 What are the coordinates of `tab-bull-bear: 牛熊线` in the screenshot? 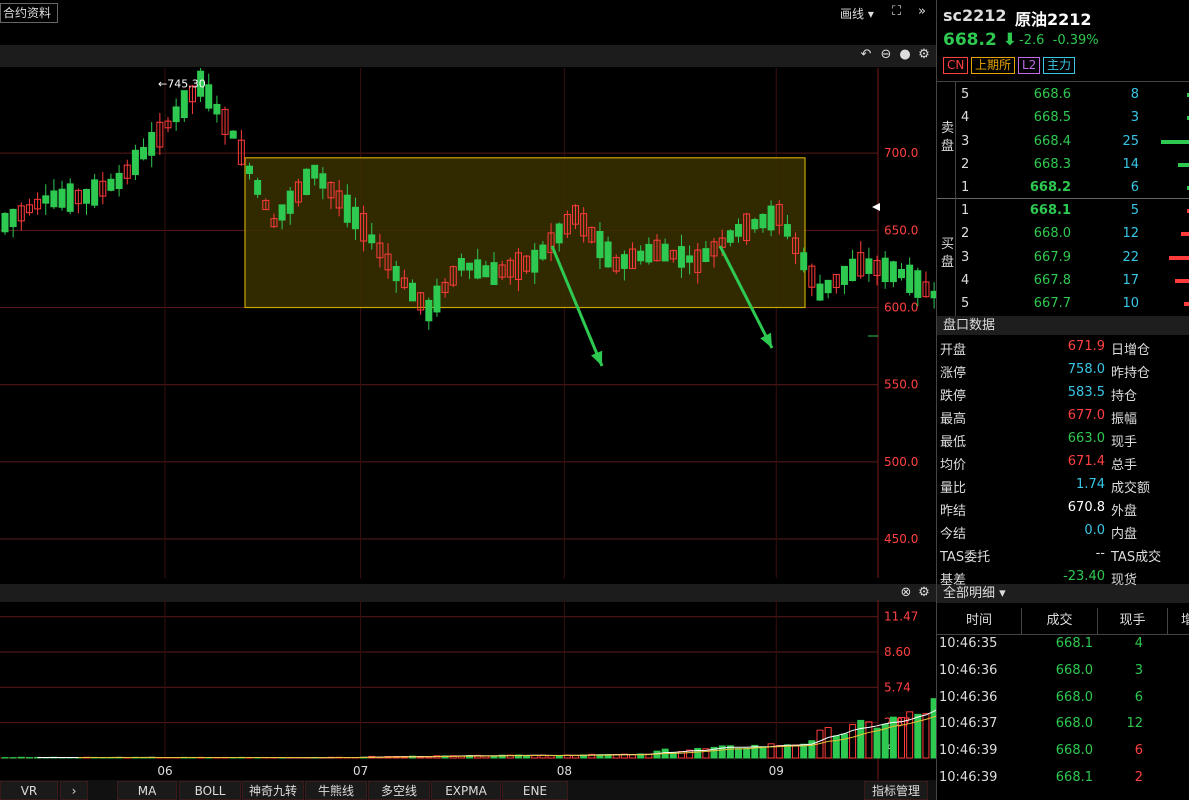 It's located at (336, 790).